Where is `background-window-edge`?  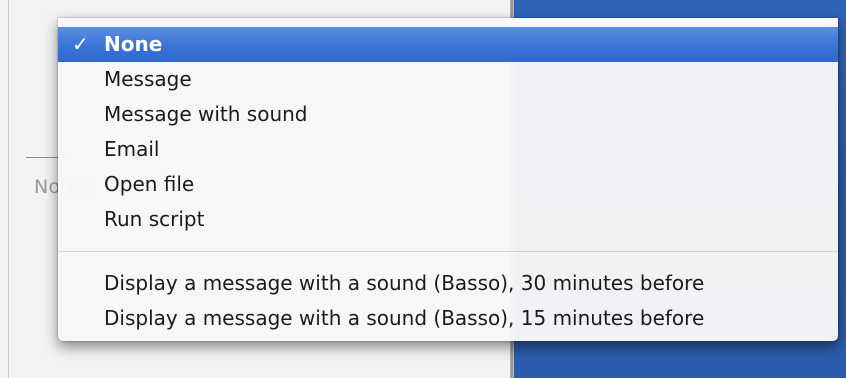
background-window-edge is located at coordinates (8, 189).